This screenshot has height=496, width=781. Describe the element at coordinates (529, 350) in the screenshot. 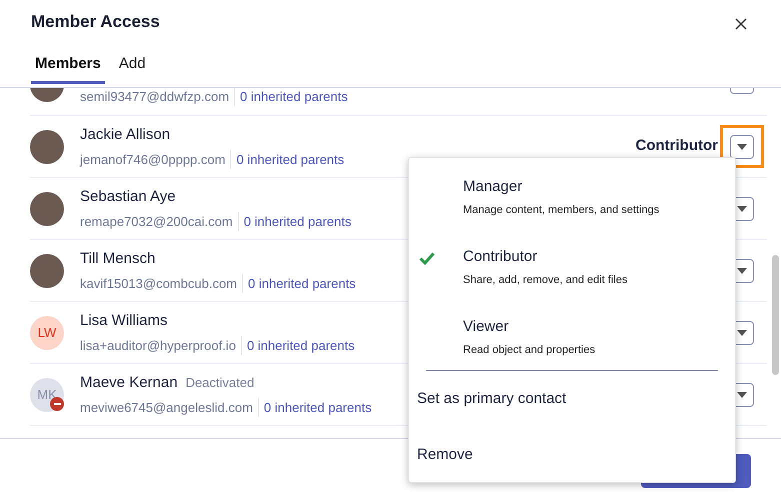

I see `role-description: Read object and properties` at that location.